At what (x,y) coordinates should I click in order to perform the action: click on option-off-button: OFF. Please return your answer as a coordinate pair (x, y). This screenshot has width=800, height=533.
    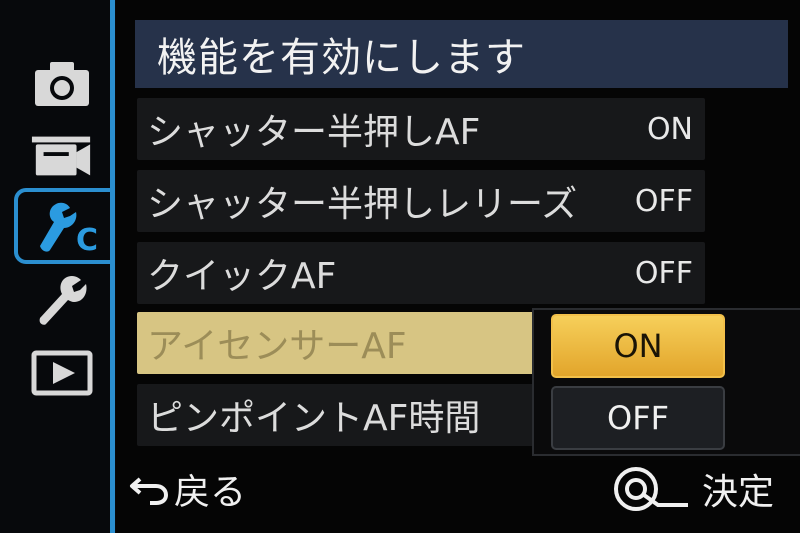
    Looking at the image, I should click on (638, 418).